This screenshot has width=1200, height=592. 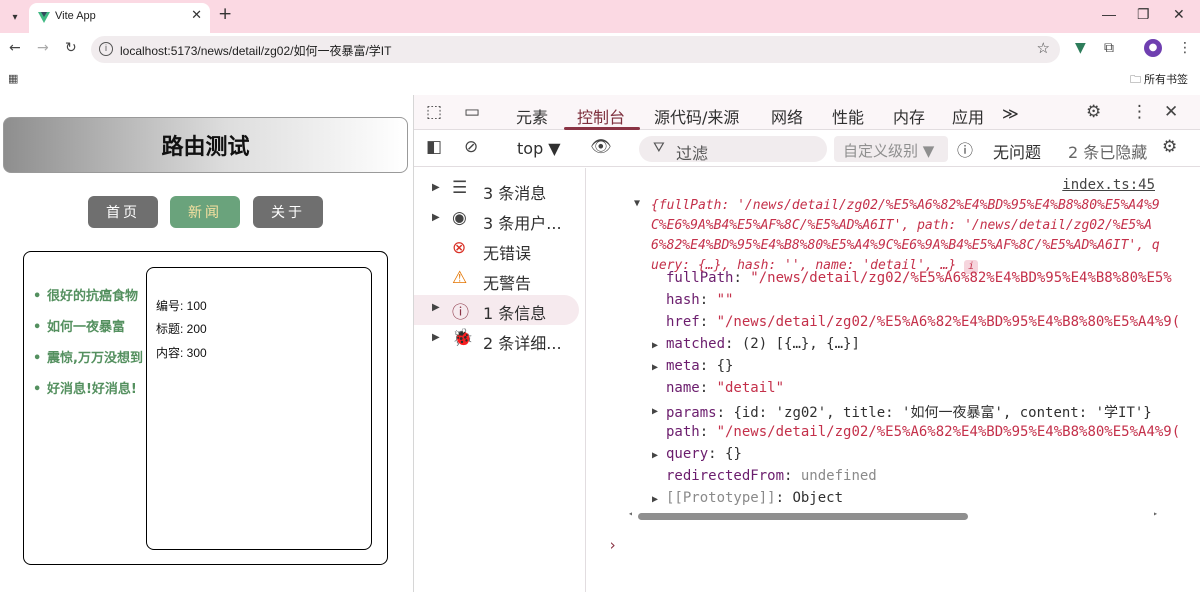 I want to click on prop-value: Object, so click(x=818, y=498).